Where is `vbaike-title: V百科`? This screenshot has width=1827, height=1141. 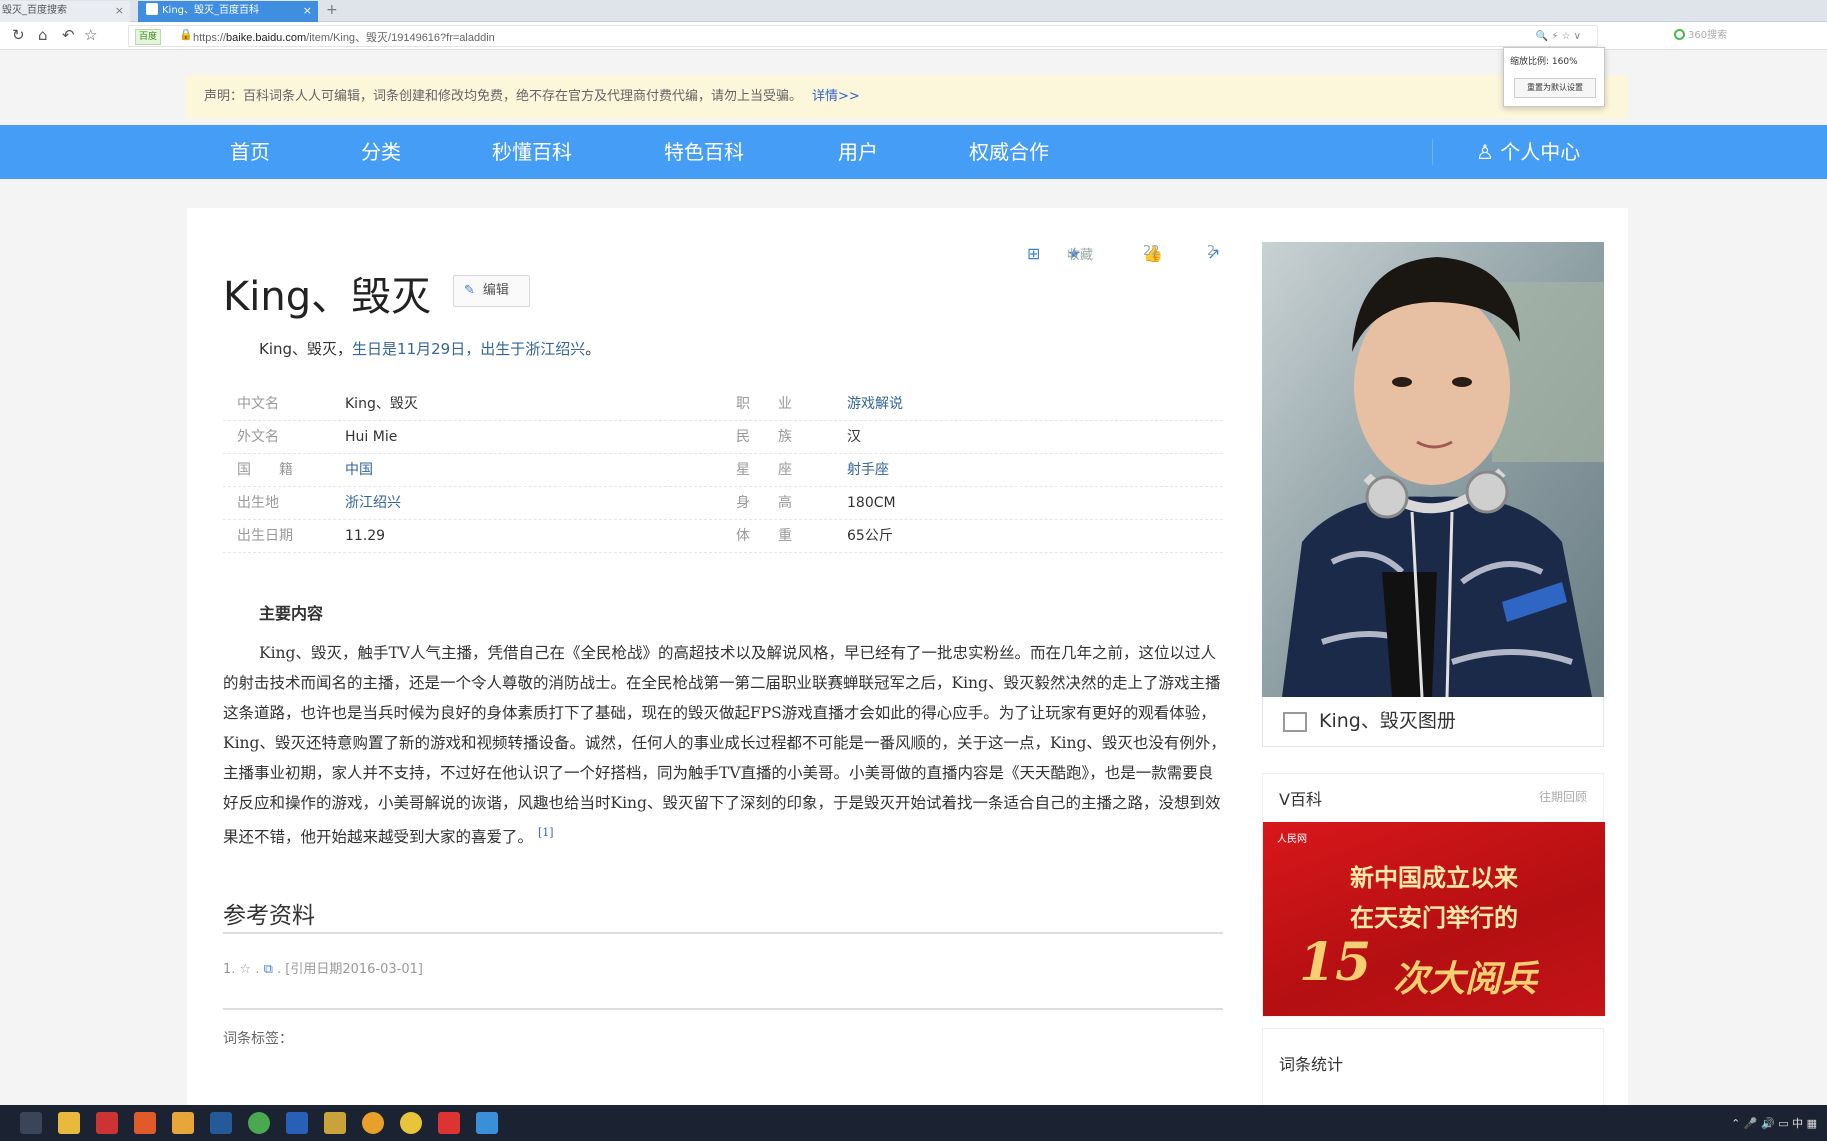
vbaike-title: V百科 is located at coordinates (1300, 799).